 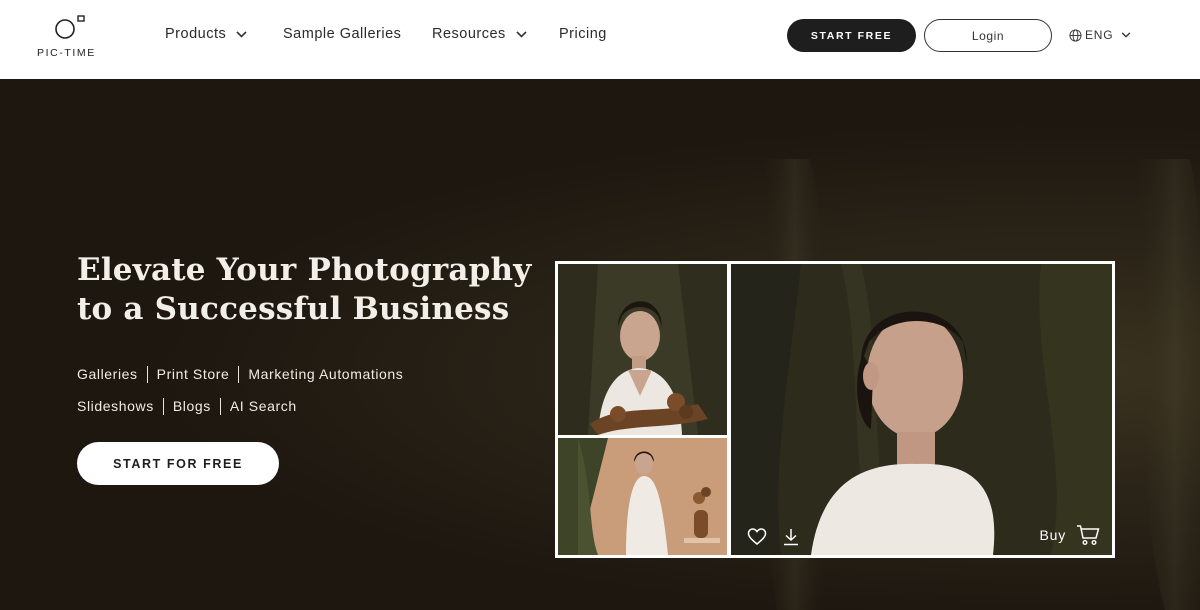 I want to click on nav-item-resources: Resources, so click(x=479, y=34).